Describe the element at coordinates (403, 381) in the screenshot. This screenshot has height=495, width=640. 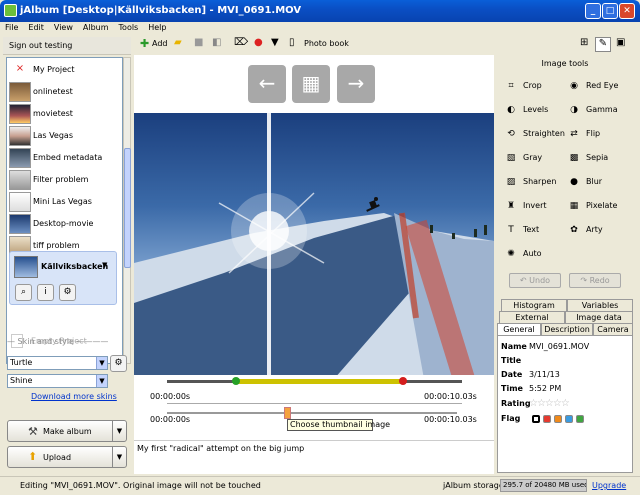
I see `trim-end-handle` at that location.